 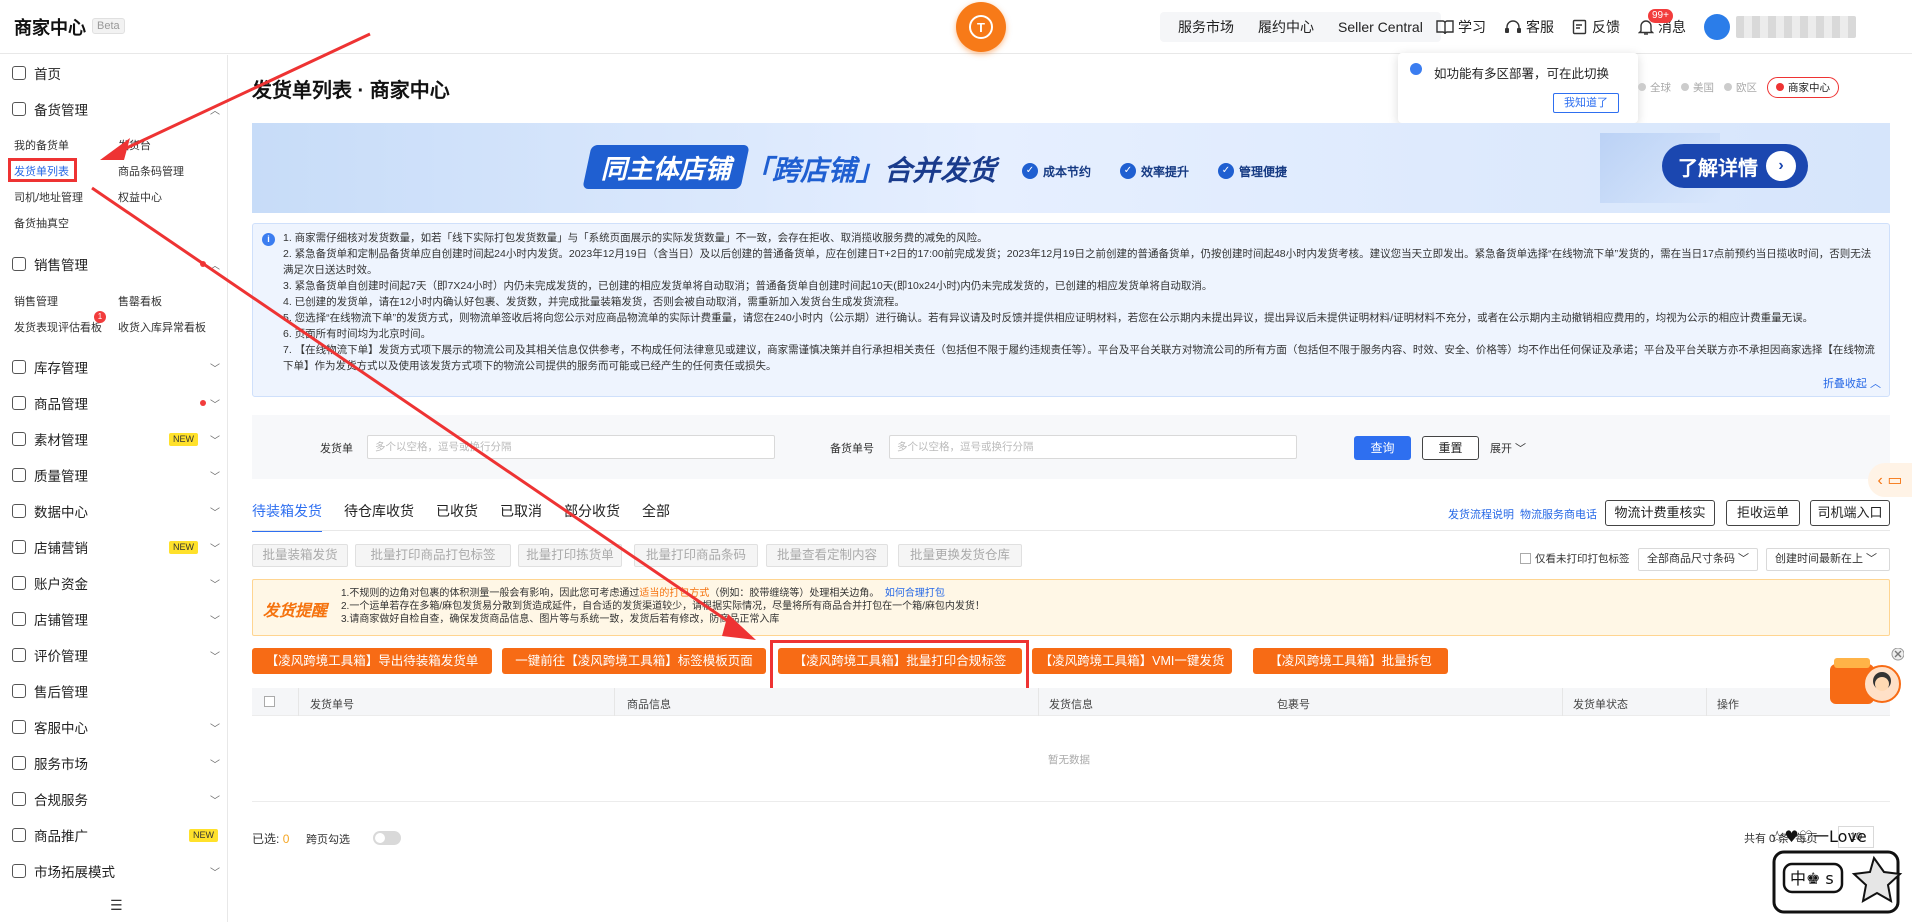 What do you see at coordinates (300, 555) in the screenshot?
I see `batch-pack-ship-button: 批量装箱发货` at bounding box center [300, 555].